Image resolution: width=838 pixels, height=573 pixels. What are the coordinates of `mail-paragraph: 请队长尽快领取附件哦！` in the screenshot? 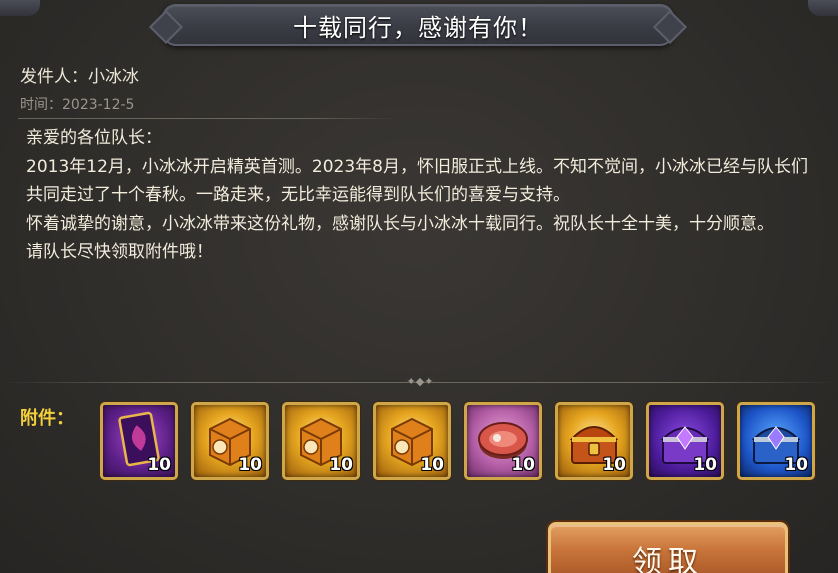 It's located at (119, 252).